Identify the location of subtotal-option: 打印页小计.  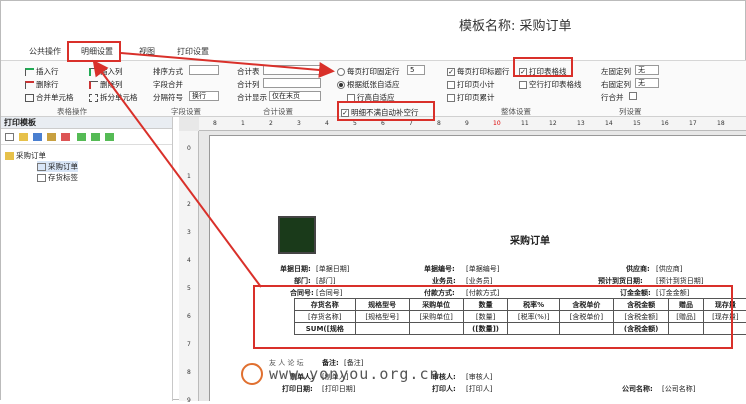
(471, 84).